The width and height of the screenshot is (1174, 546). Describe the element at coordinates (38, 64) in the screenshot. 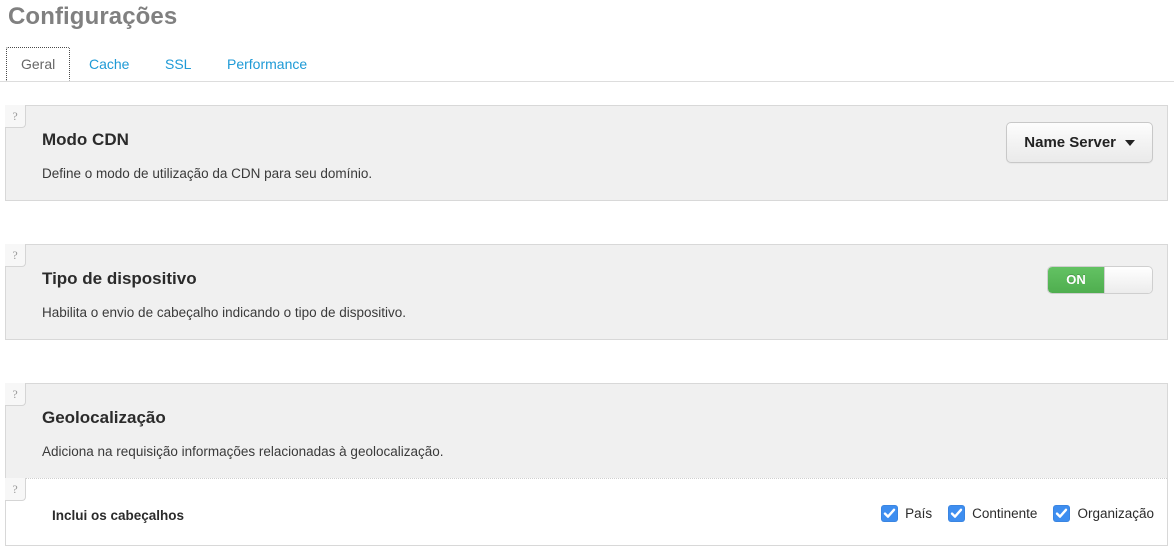

I see `tab-geral: Geral` at that location.